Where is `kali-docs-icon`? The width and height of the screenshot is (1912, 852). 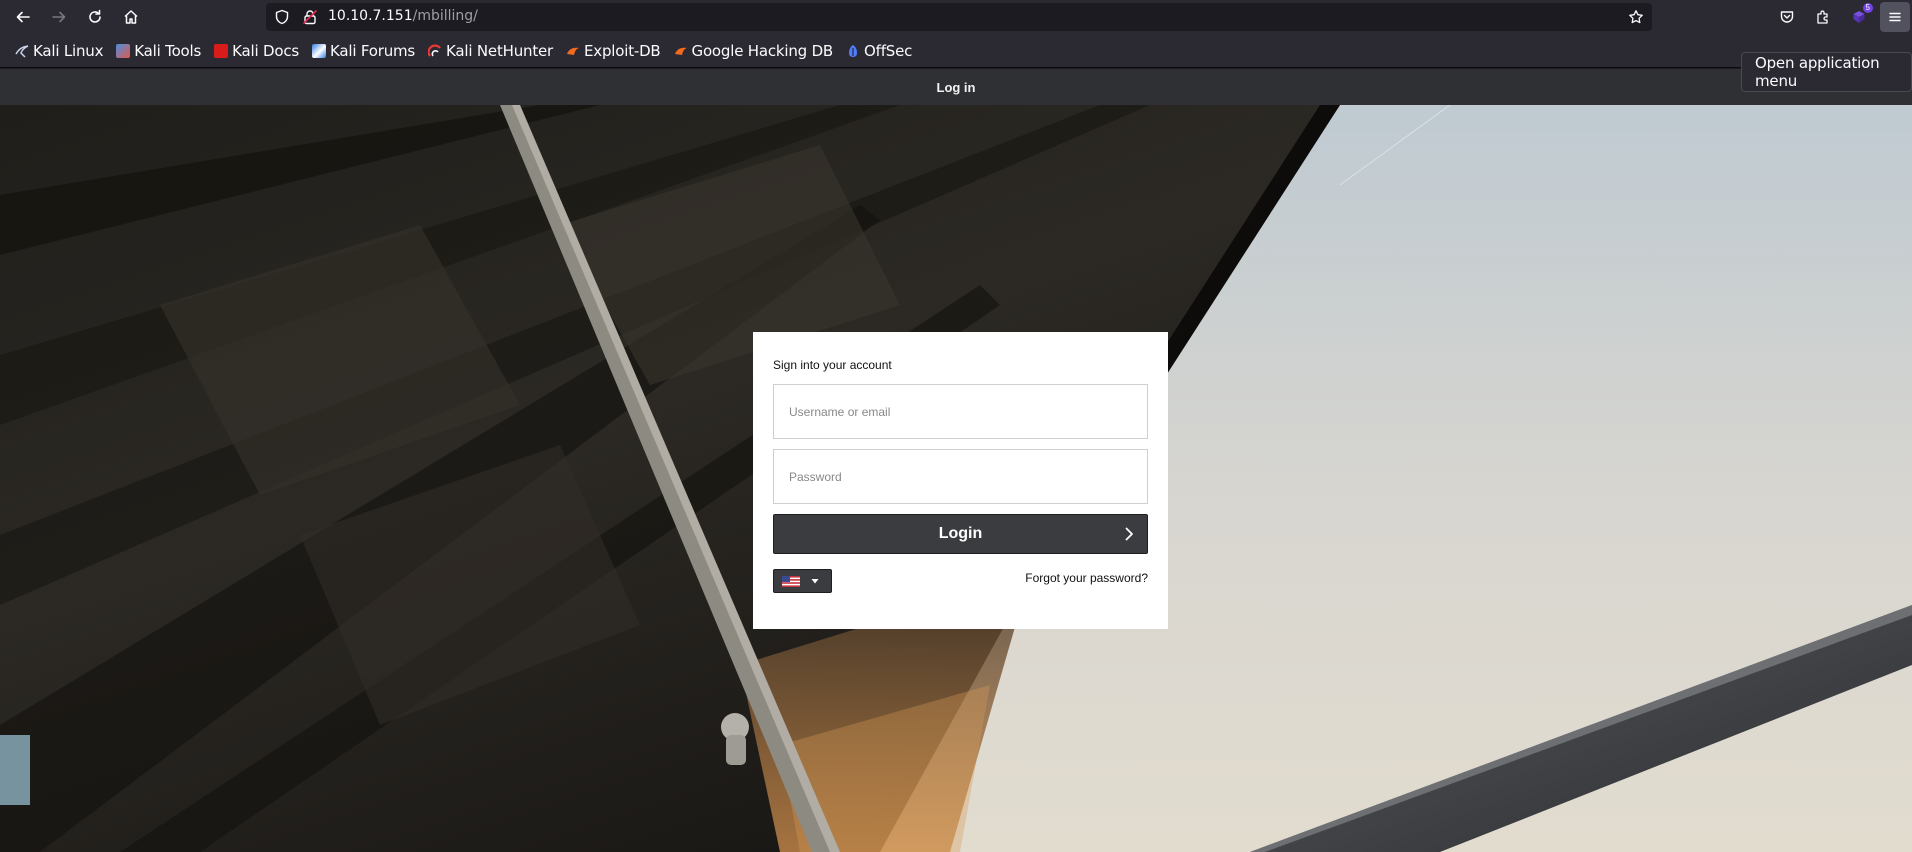 kali-docs-icon is located at coordinates (221, 50).